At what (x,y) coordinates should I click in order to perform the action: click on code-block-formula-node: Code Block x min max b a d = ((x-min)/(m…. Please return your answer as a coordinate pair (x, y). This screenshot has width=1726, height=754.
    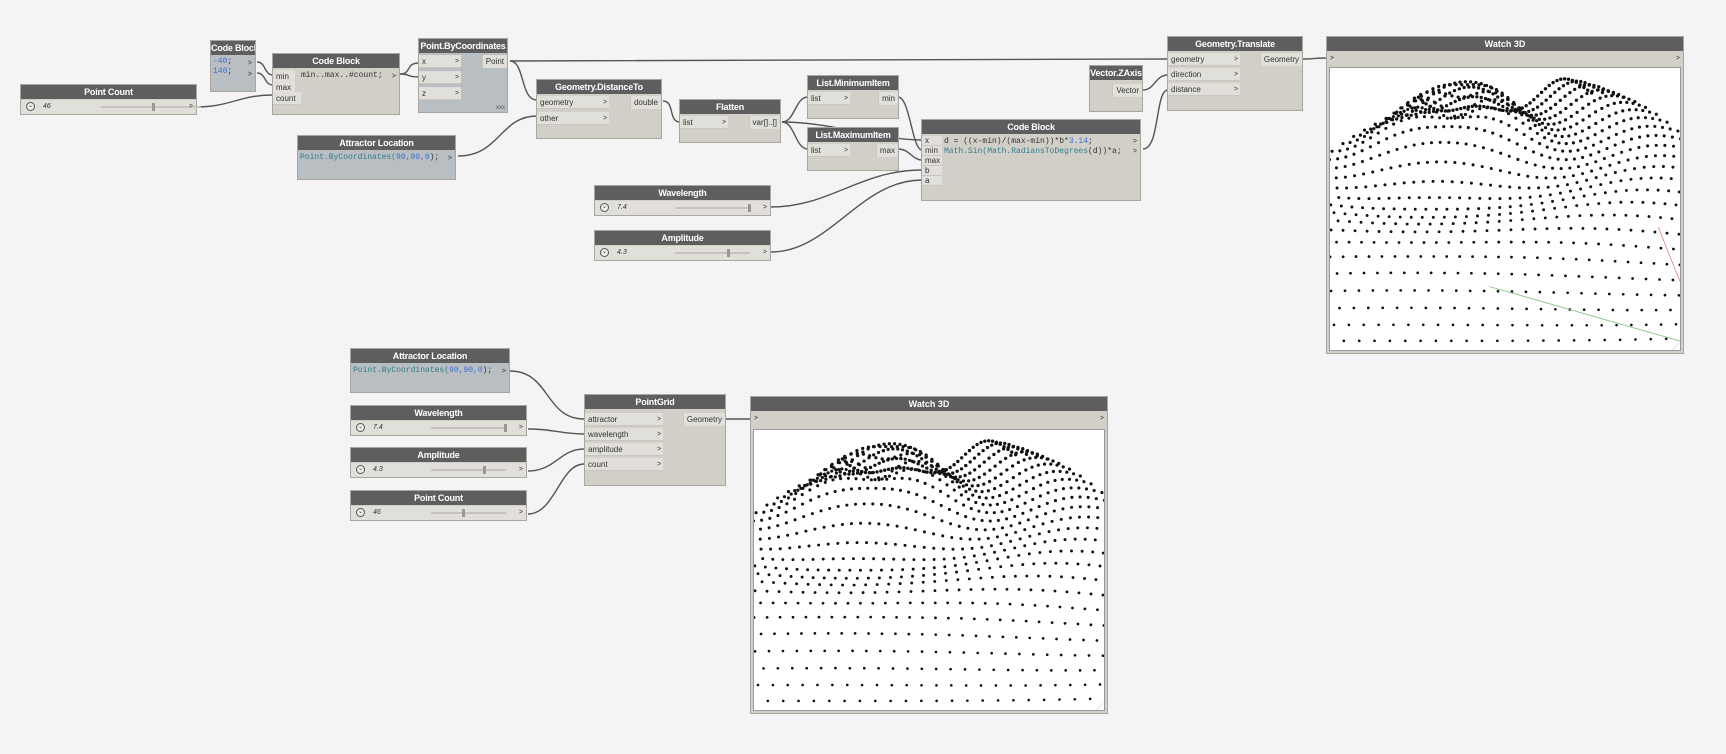
    Looking at the image, I should click on (1031, 160).